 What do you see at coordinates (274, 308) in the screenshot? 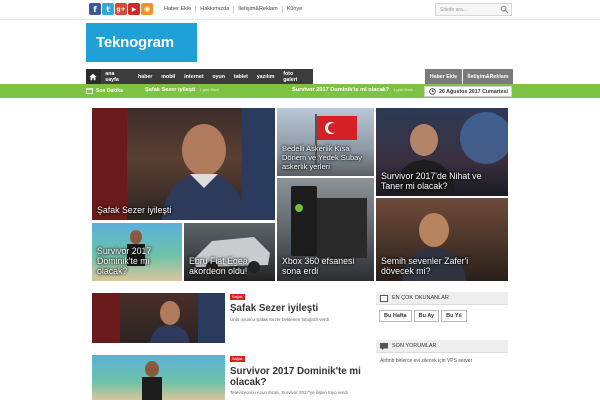
I see `post-title: Şafak Sezer iyileşti` at bounding box center [274, 308].